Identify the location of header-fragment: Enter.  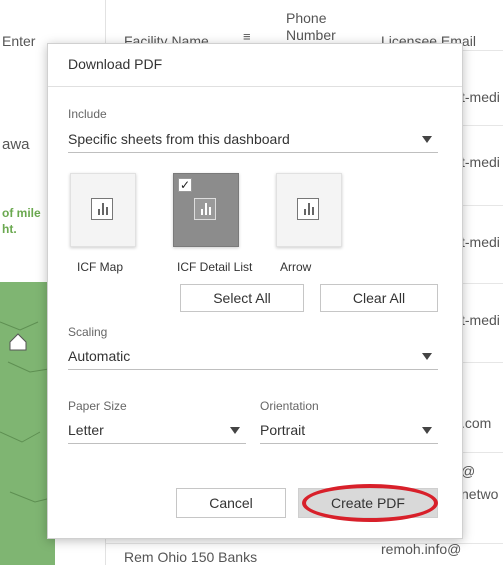
(19, 41).